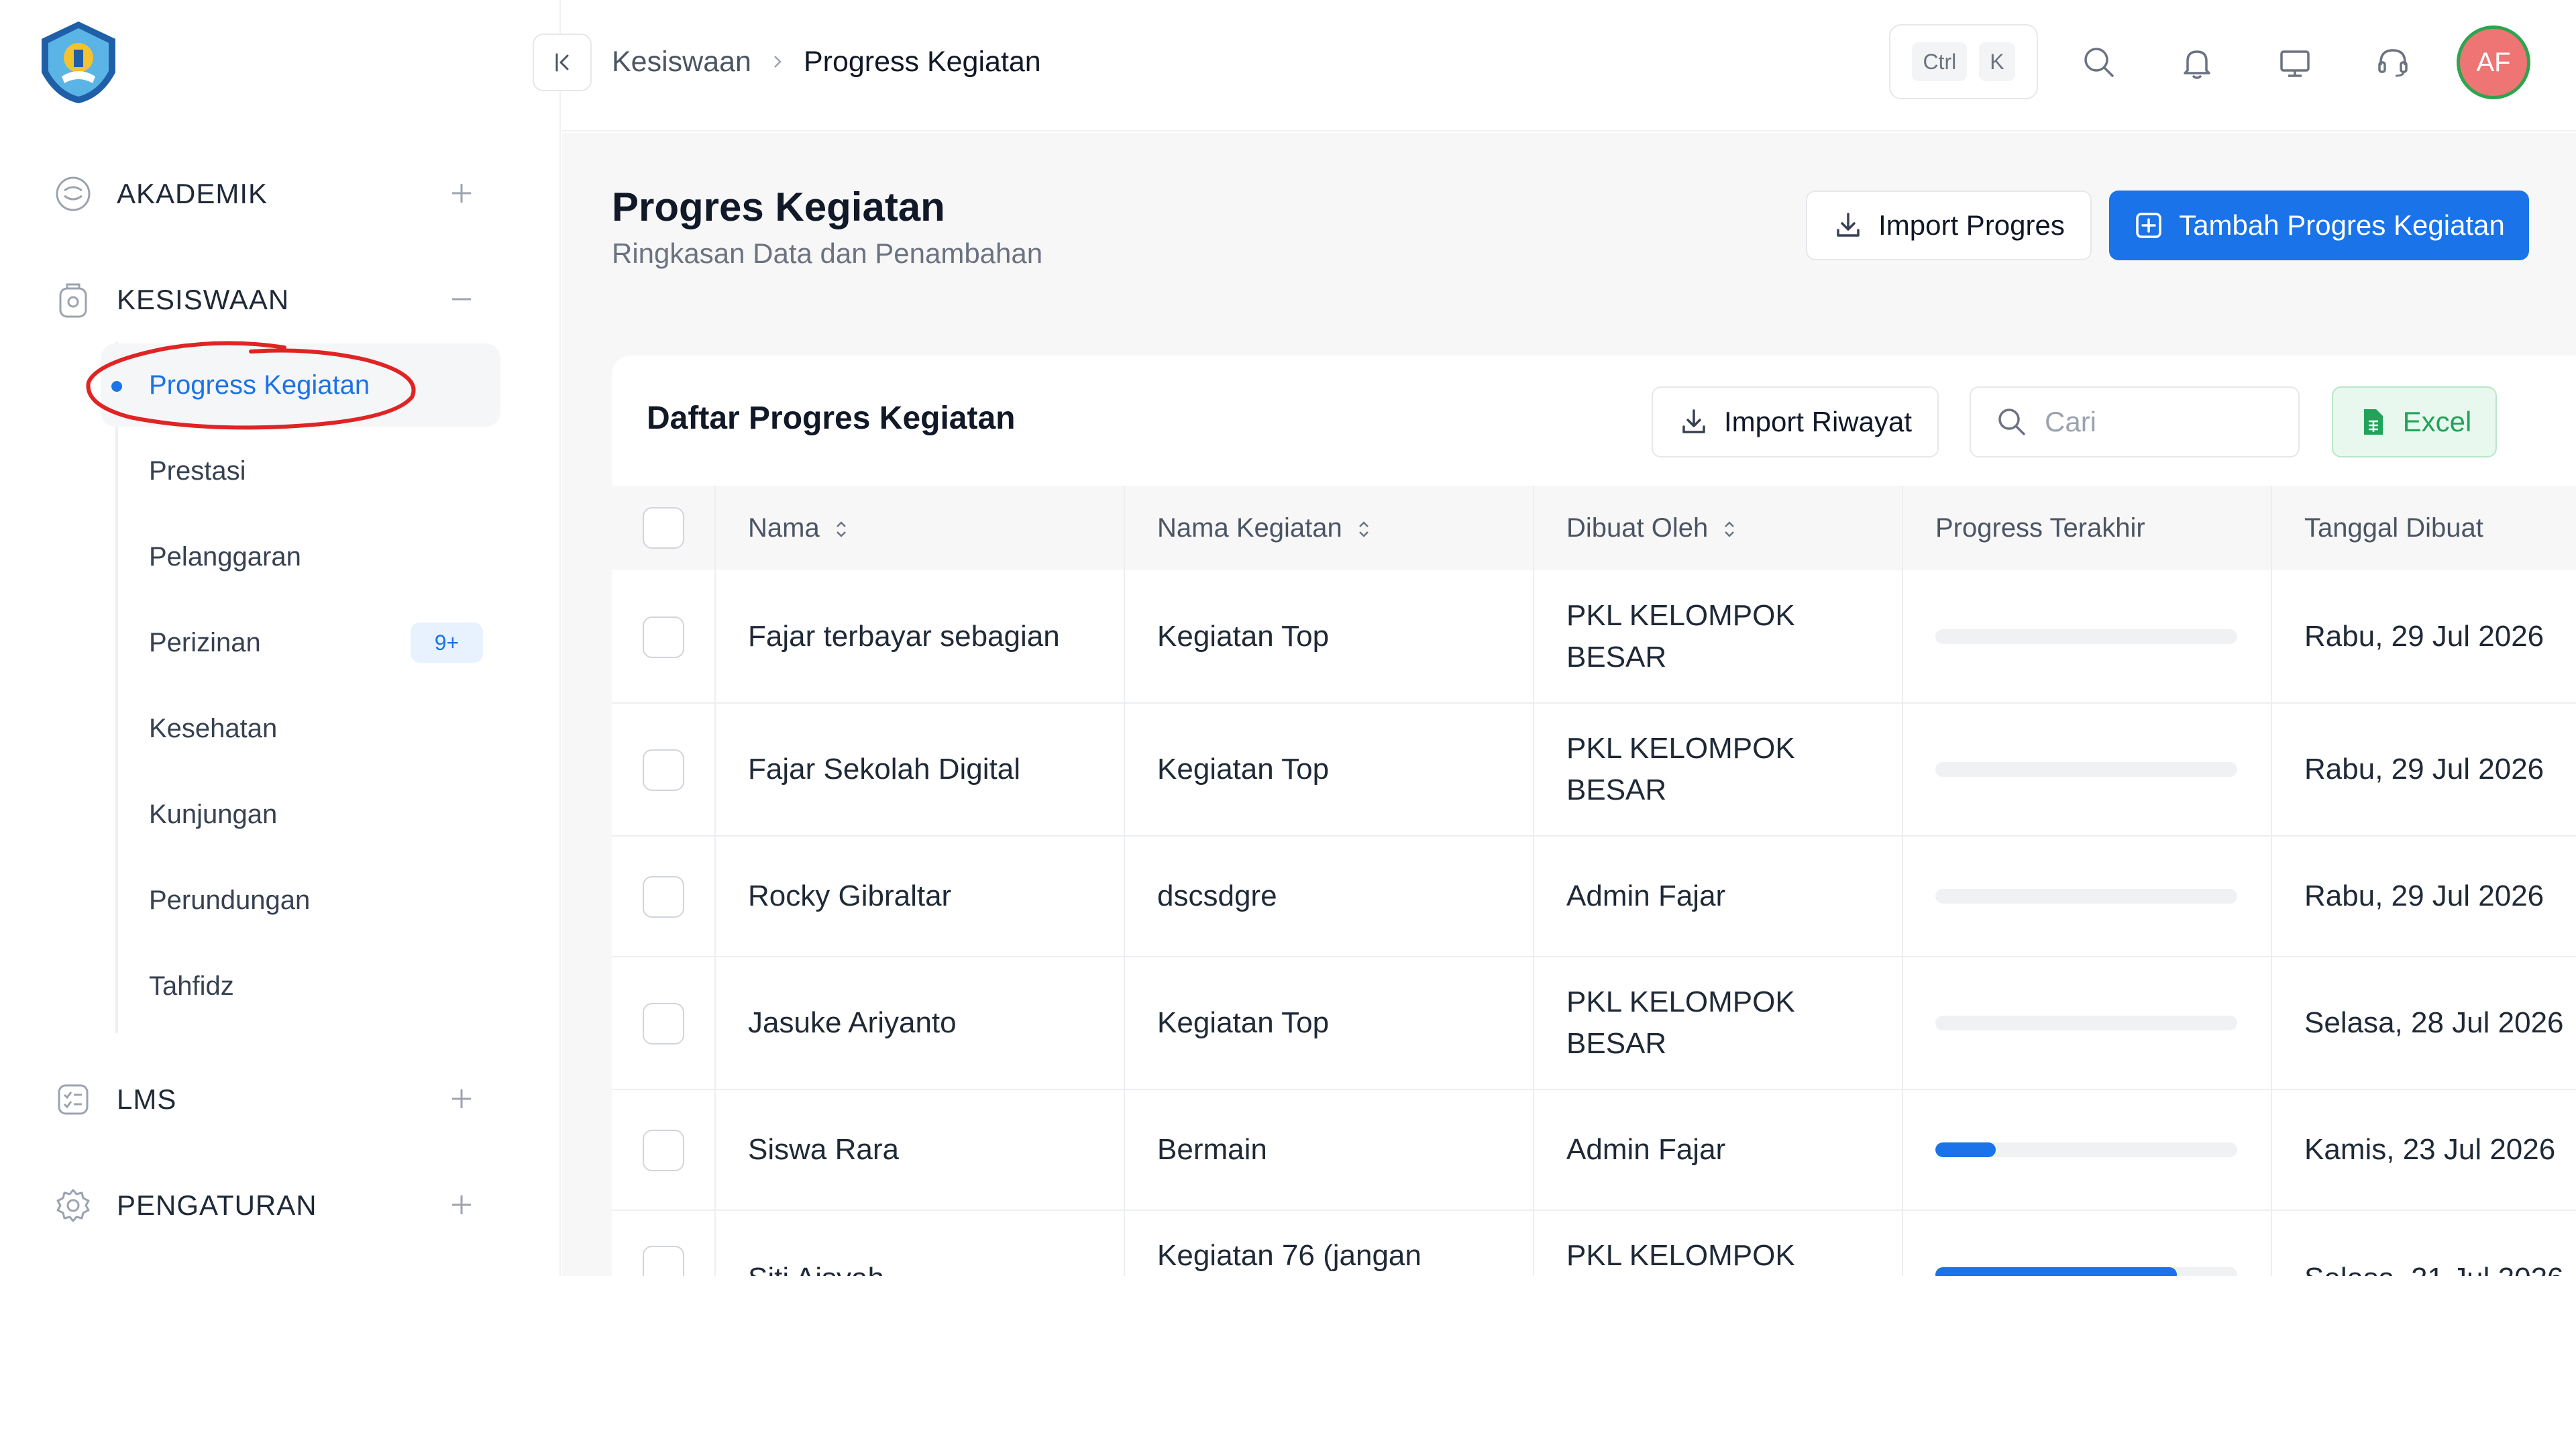  What do you see at coordinates (213, 814) in the screenshot?
I see `sidebar-item-label: Kunjungan` at bounding box center [213, 814].